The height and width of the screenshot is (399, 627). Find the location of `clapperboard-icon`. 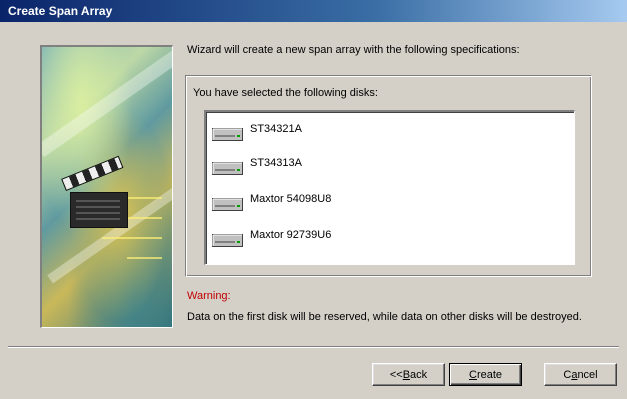

clapperboard-icon is located at coordinates (94, 191).